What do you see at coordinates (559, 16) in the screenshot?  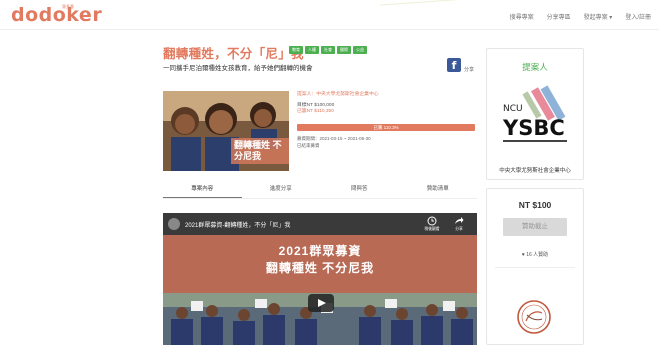 I see `nav-item-share: 分享專區` at bounding box center [559, 16].